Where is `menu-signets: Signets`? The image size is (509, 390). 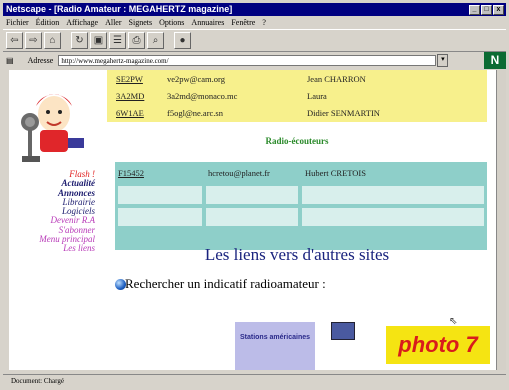 menu-signets: Signets is located at coordinates (141, 22).